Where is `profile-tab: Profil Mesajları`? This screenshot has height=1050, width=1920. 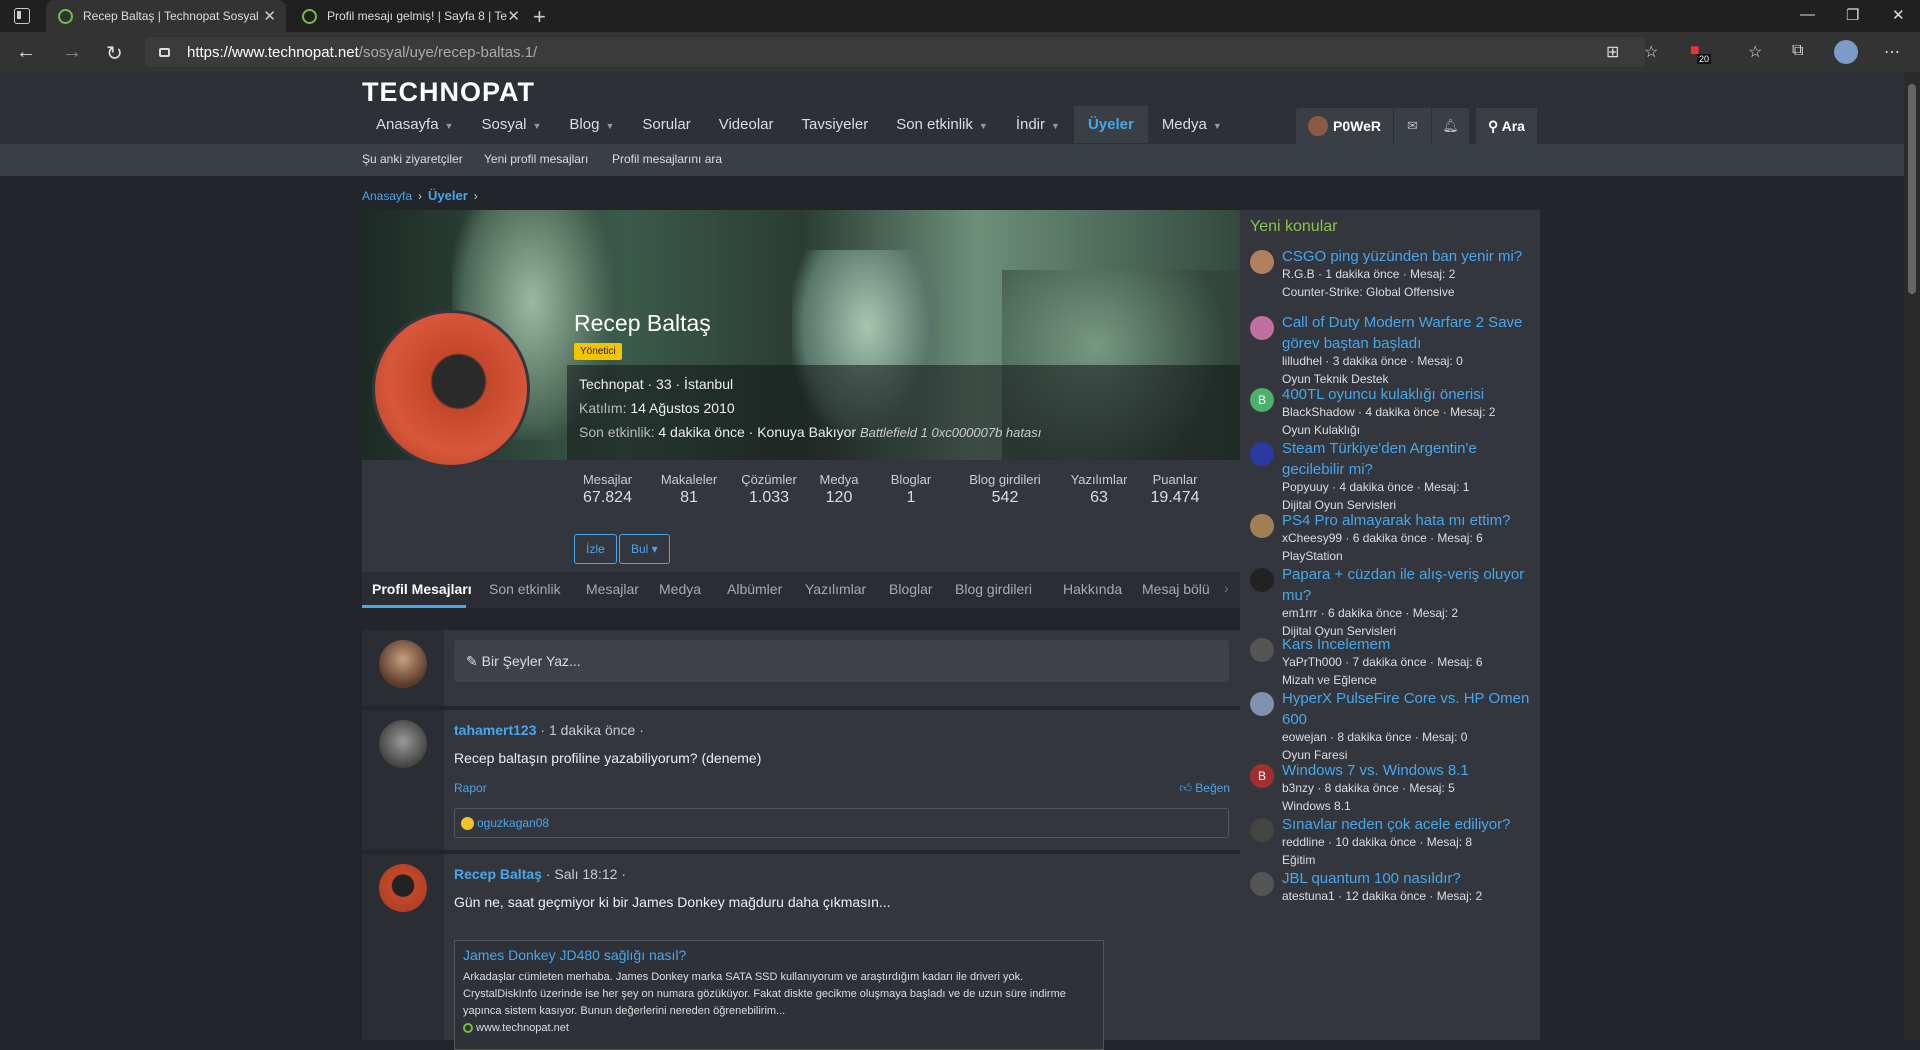 profile-tab: Profil Mesajları is located at coordinates (422, 589).